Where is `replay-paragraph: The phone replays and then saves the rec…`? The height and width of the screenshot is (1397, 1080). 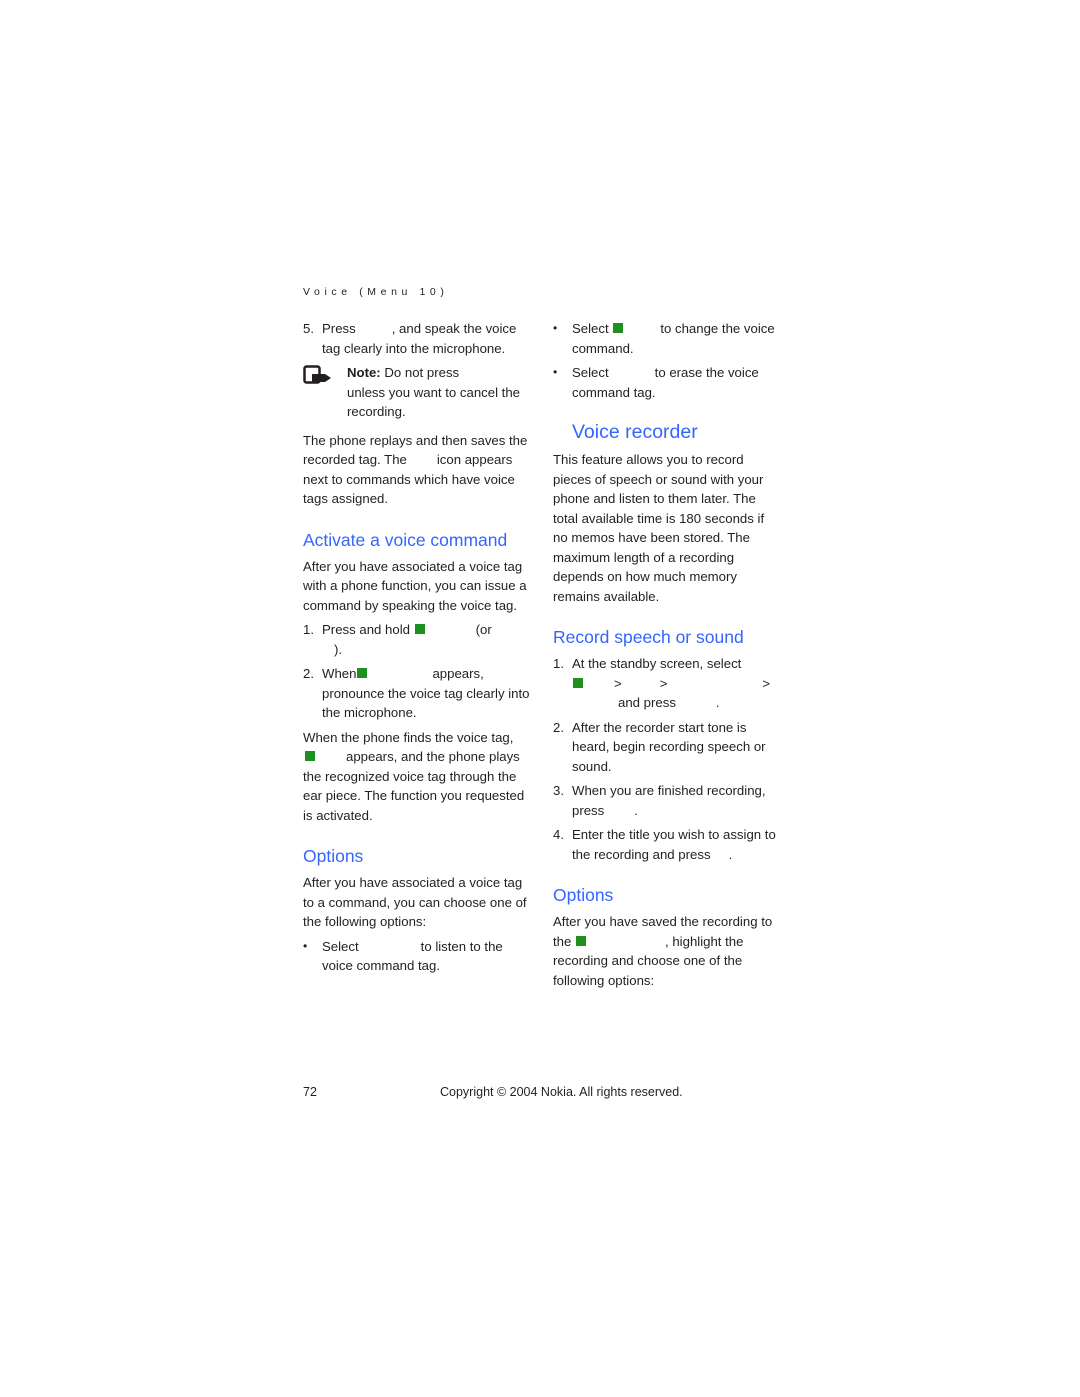 replay-paragraph: The phone replays and then saves the rec… is located at coordinates (415, 469).